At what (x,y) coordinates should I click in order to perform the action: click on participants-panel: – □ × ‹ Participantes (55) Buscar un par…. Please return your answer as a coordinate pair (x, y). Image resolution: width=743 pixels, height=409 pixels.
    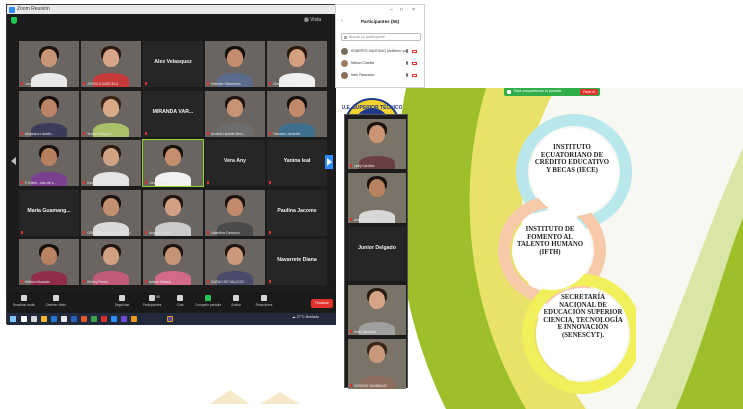
    Looking at the image, I should click on (380, 46).